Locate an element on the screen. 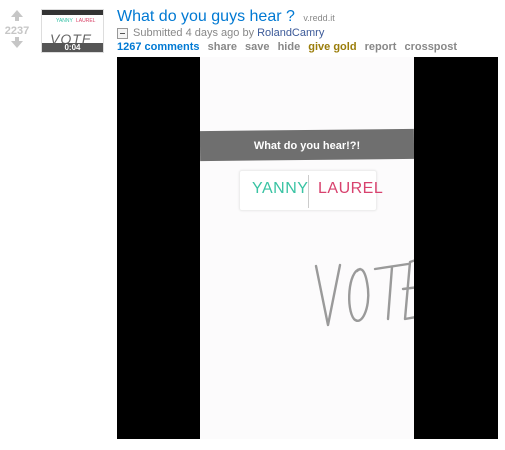 This screenshot has height=450, width=505. comments-link: 1267 comments is located at coordinates (158, 47).